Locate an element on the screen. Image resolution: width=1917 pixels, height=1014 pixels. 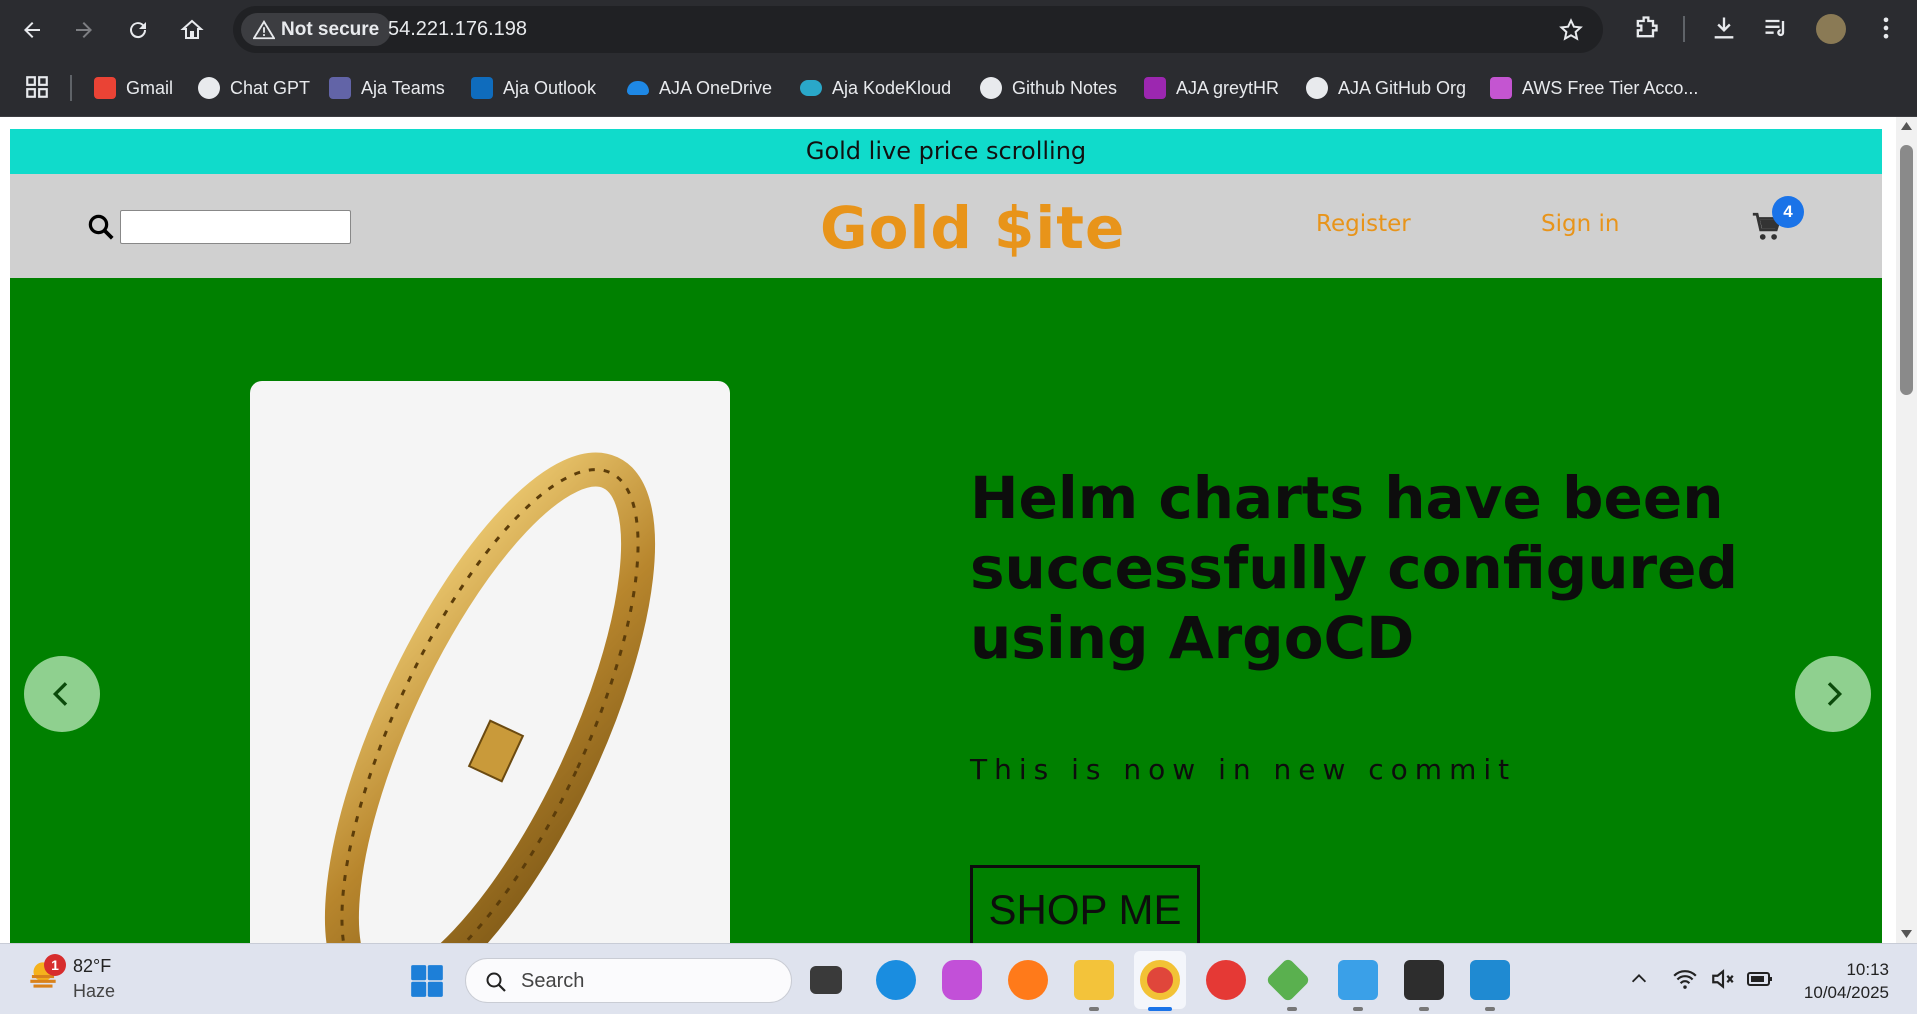
bookmark-onedrive: AJA OneDrive is located at coordinates (699, 88).